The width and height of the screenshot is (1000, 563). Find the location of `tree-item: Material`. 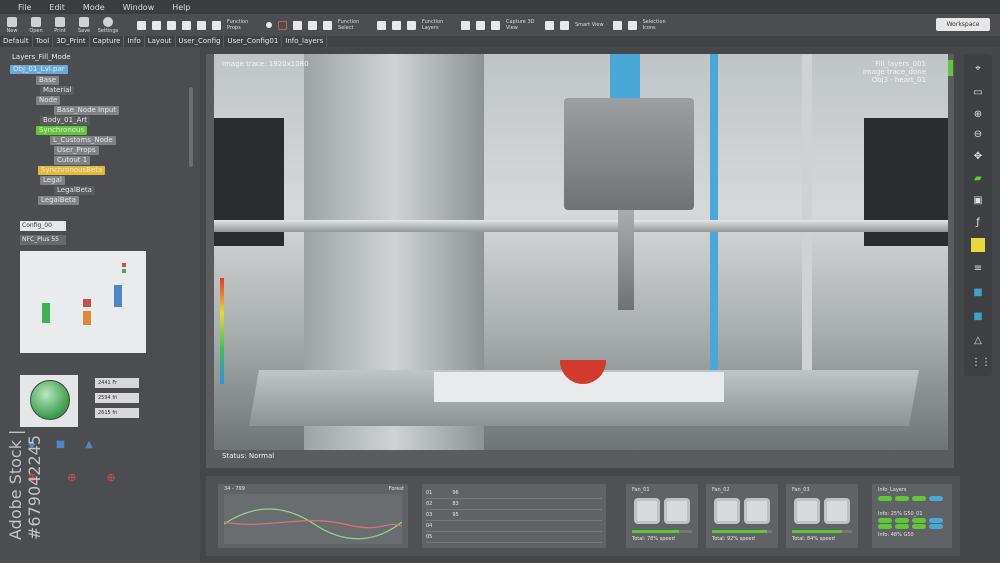

tree-item: Material is located at coordinates (57, 90).